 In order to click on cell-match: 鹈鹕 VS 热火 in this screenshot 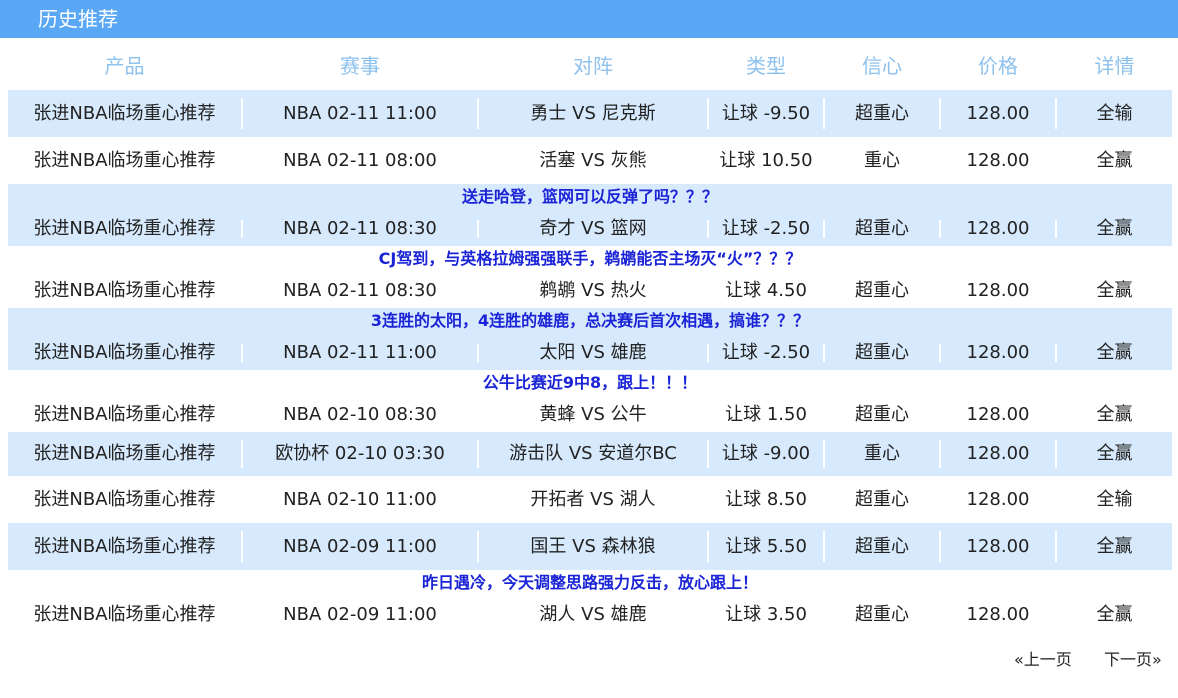, I will do `click(593, 290)`.